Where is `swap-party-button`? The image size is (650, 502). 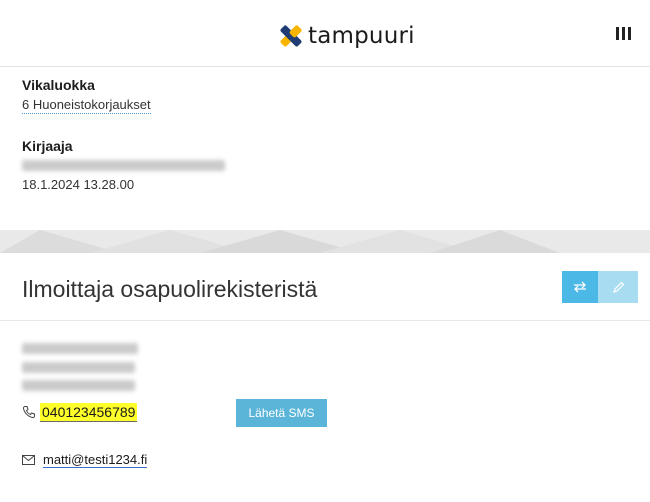 swap-party-button is located at coordinates (580, 287).